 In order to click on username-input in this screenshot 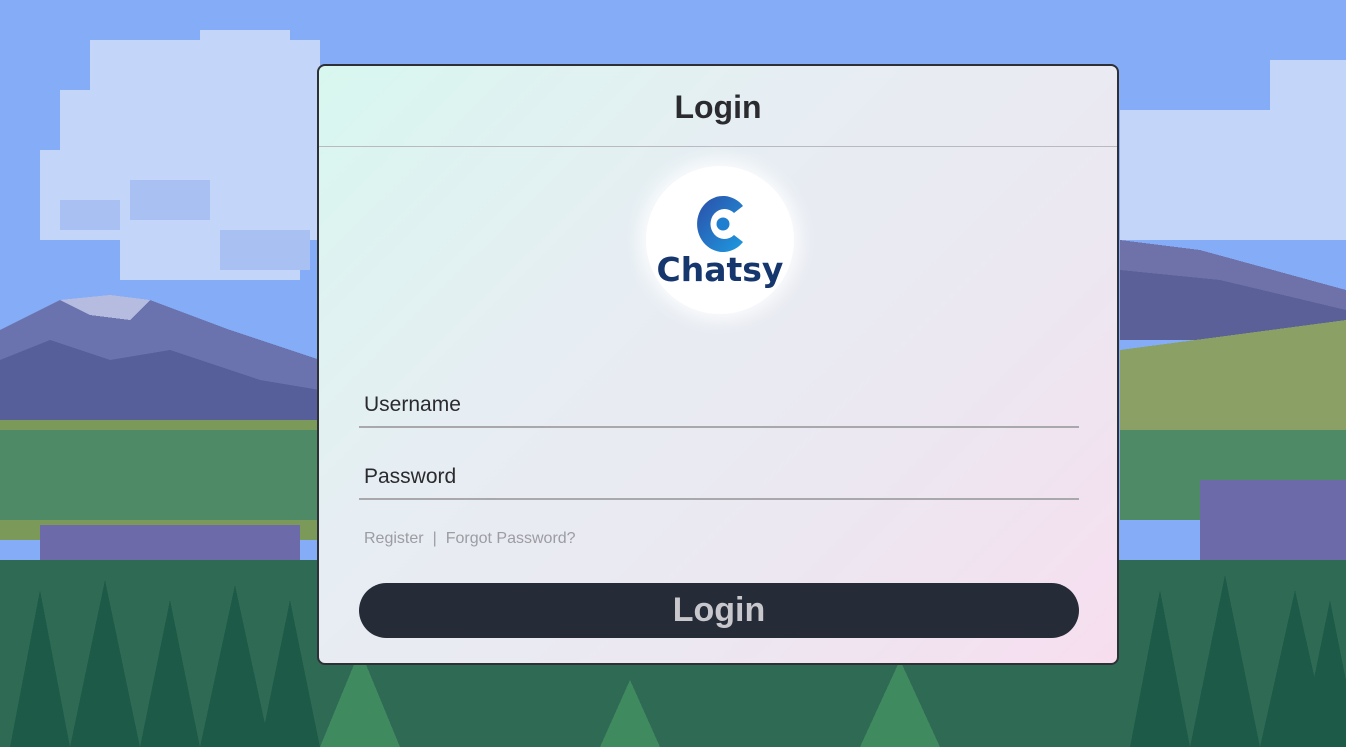, I will do `click(719, 406)`.